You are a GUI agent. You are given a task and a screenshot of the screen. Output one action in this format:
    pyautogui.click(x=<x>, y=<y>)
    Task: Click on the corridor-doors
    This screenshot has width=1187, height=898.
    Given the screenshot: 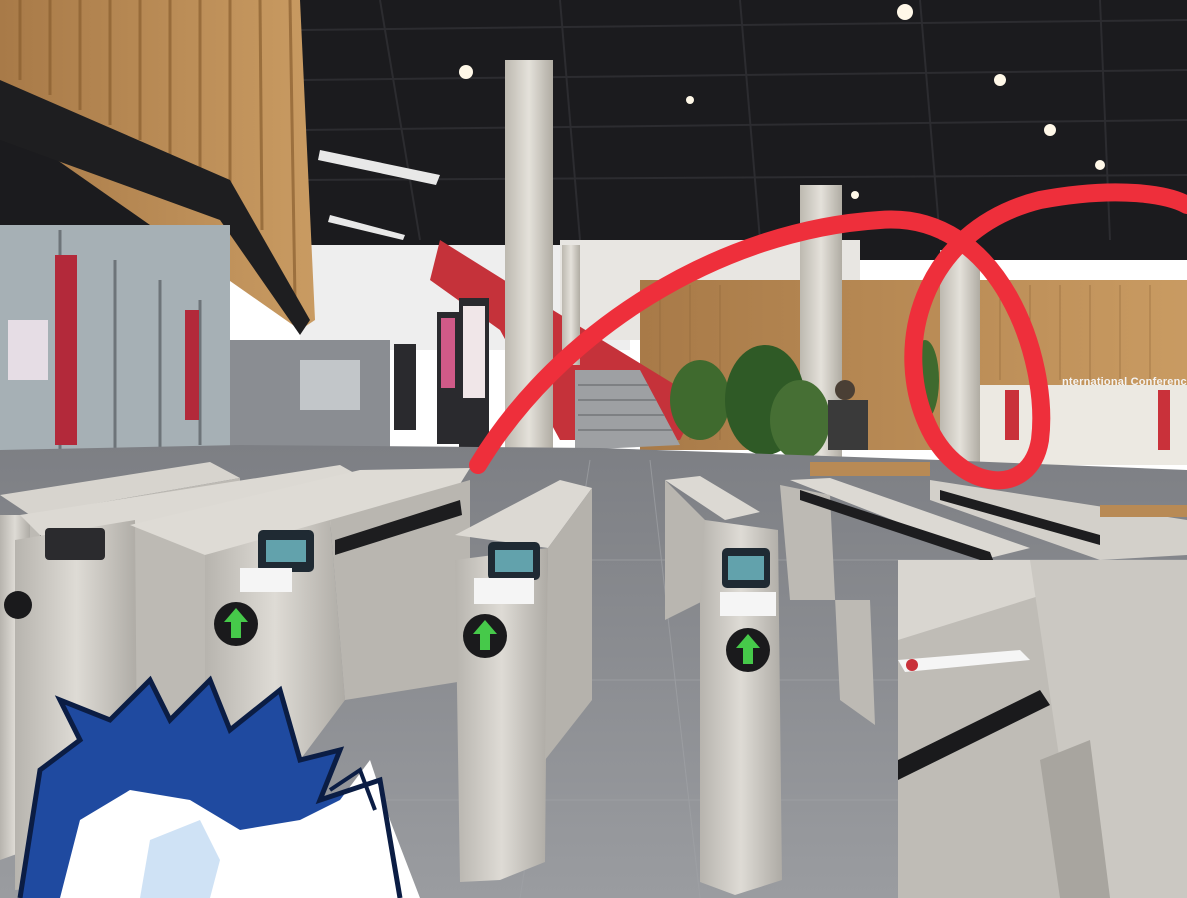 What is the action you would take?
    pyautogui.click(x=330, y=385)
    